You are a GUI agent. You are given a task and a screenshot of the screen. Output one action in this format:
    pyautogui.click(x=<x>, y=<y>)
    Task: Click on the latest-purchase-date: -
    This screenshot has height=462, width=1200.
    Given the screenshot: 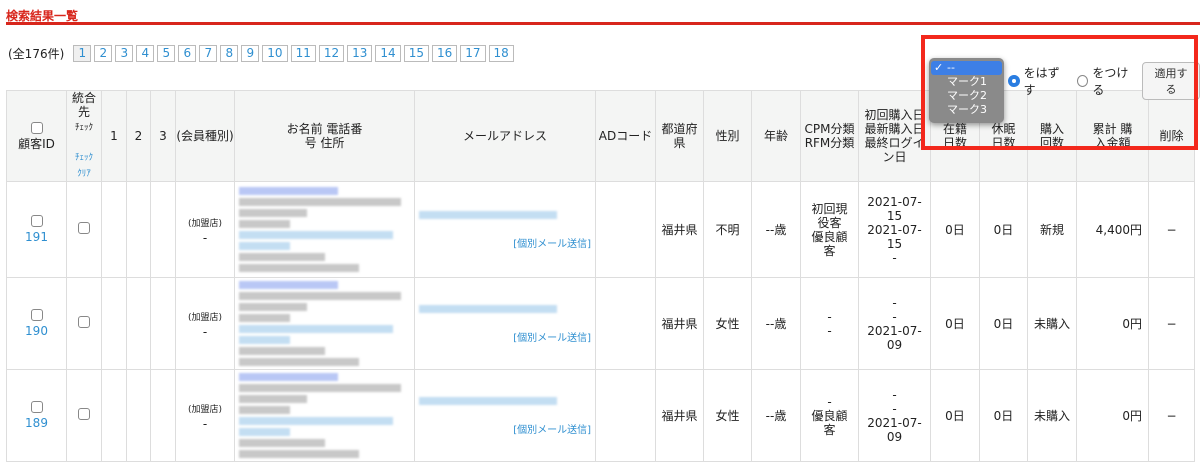 What is the action you would take?
    pyautogui.click(x=894, y=408)
    